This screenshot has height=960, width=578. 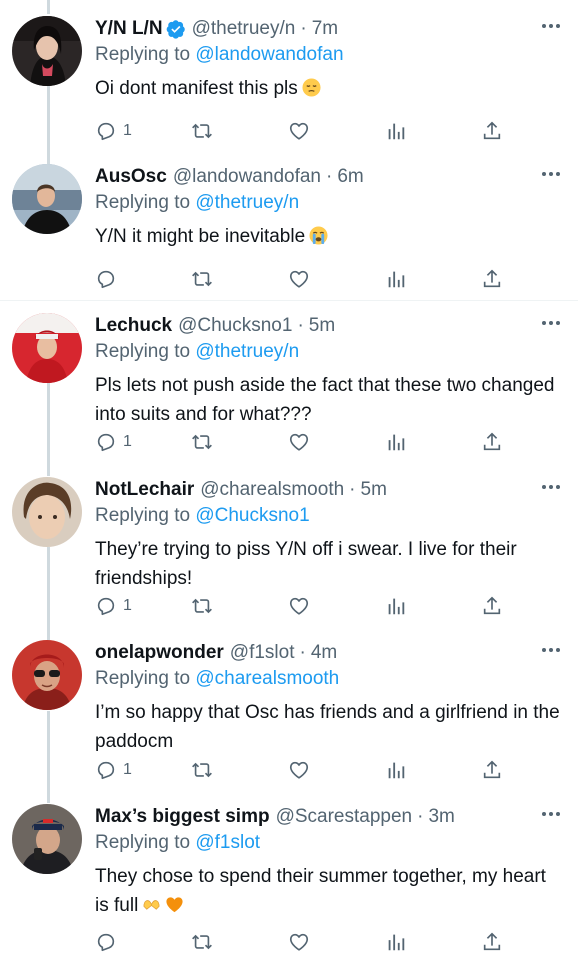 I want to click on timestamp: 6m, so click(x=350, y=177).